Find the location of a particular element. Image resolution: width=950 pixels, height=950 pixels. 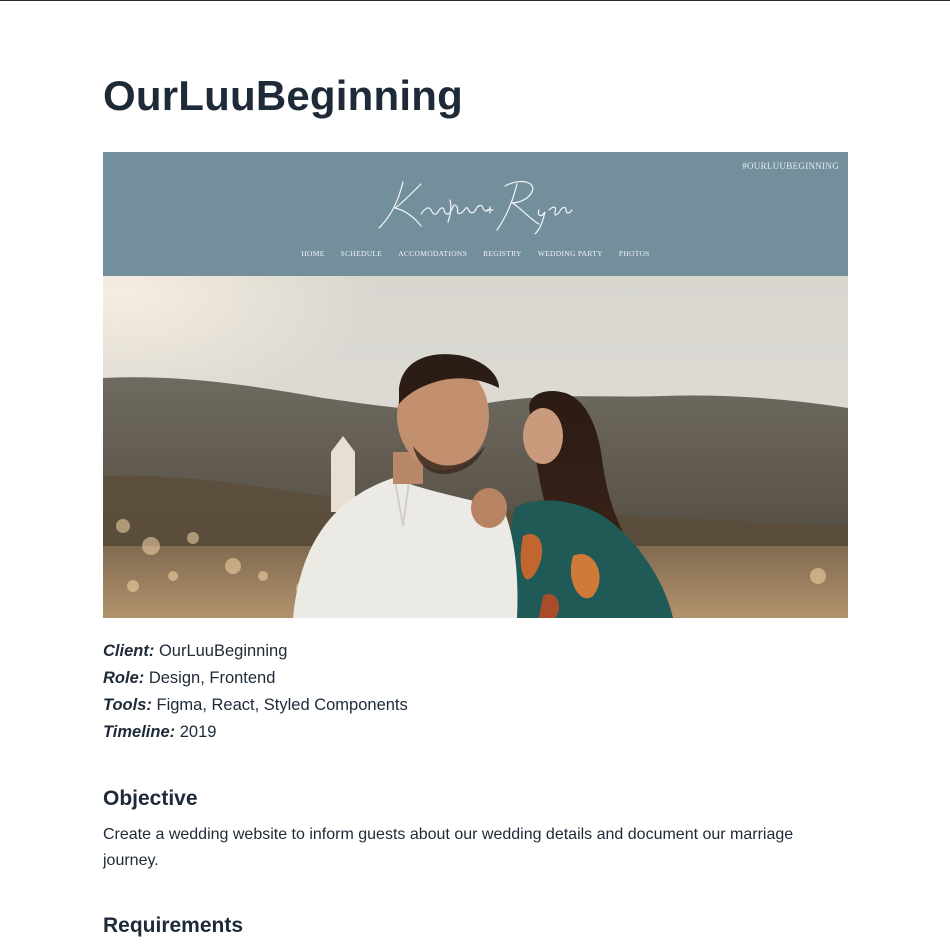

site-nav-registry: REGISTRY is located at coordinates (502, 253).